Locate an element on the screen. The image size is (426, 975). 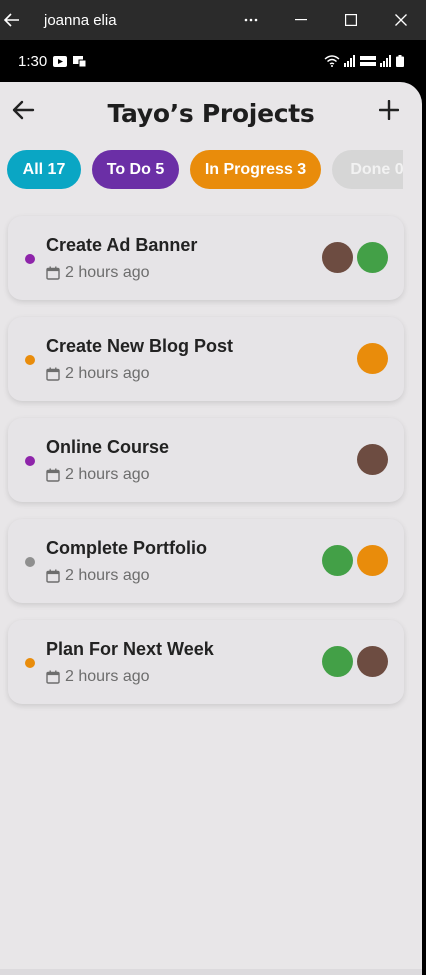
project-title: Create Ad Banner is located at coordinates (122, 245).